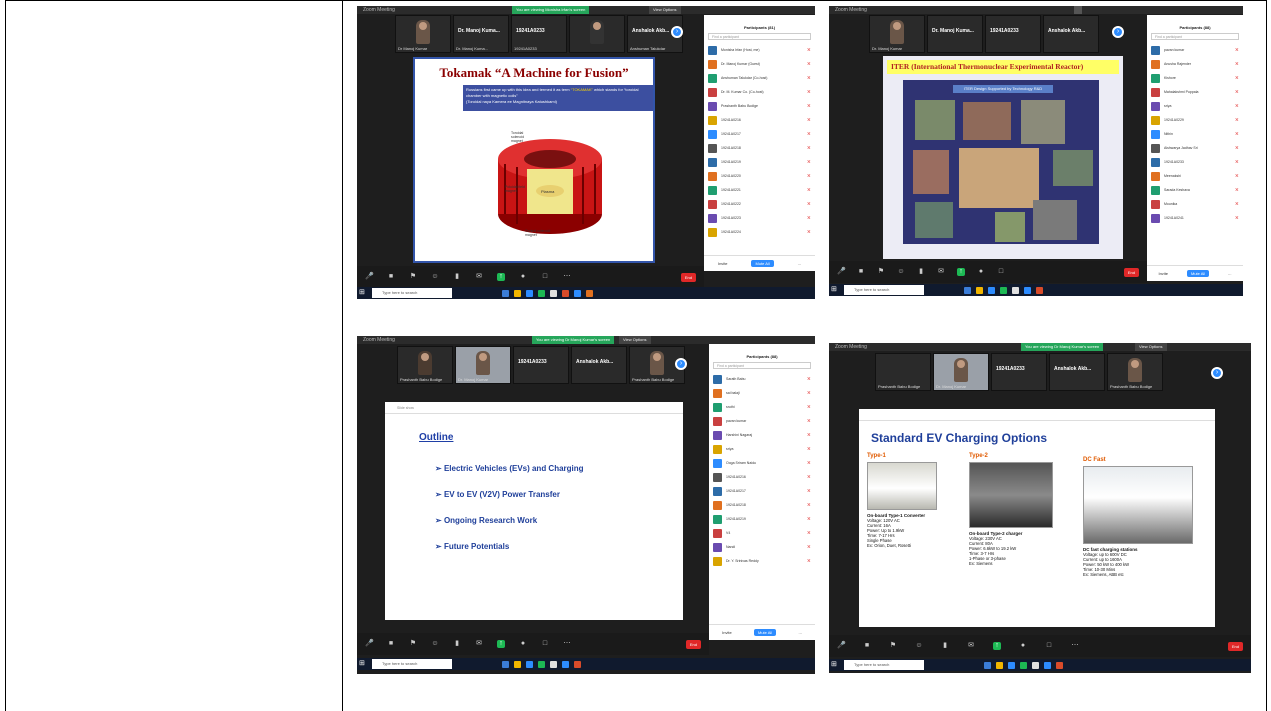 Image resolution: width=1271 pixels, height=711 pixels. Describe the element at coordinates (762, 365) in the screenshot. I see `participant-search: Find a participant` at that location.